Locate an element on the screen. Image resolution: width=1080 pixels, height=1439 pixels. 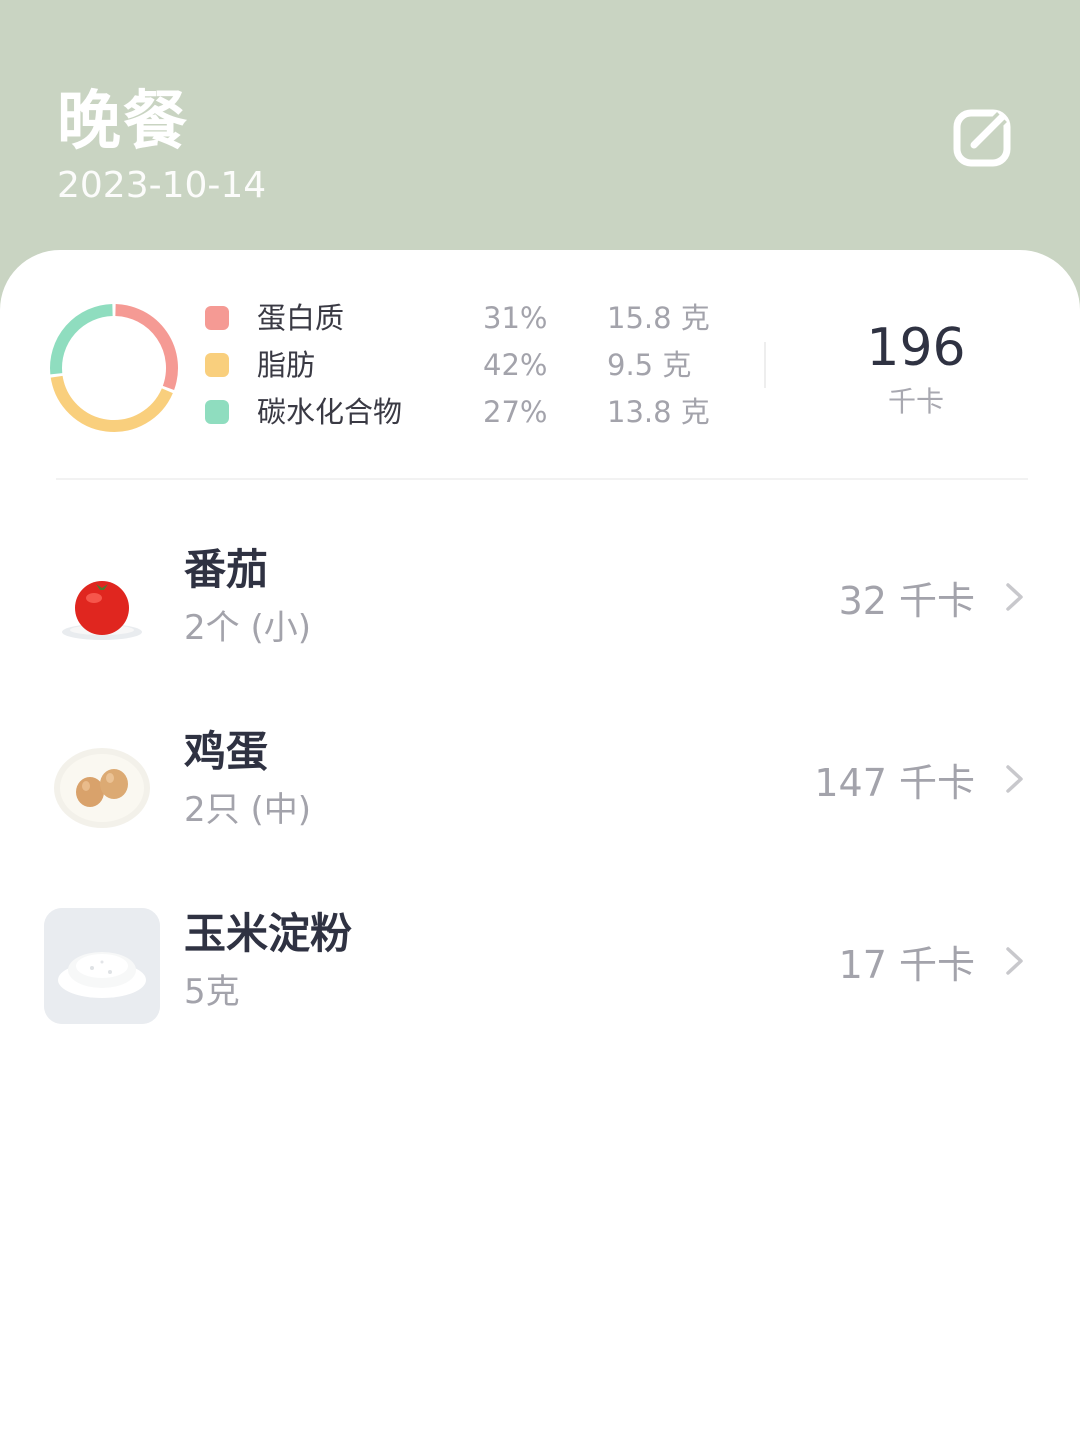
fat-dot is located at coordinates (217, 365).